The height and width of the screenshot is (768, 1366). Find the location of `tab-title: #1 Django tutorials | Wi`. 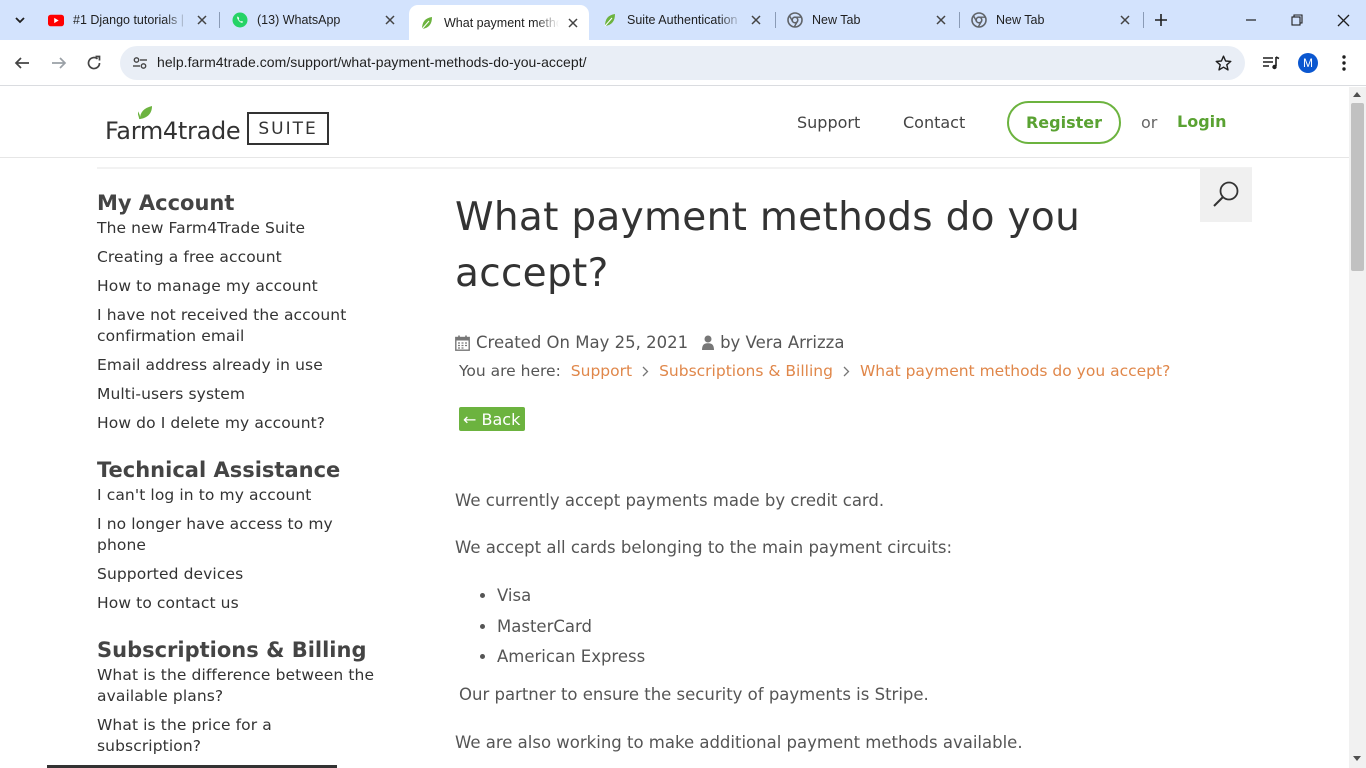

tab-title: #1 Django tutorials | Wi is located at coordinates (130, 20).